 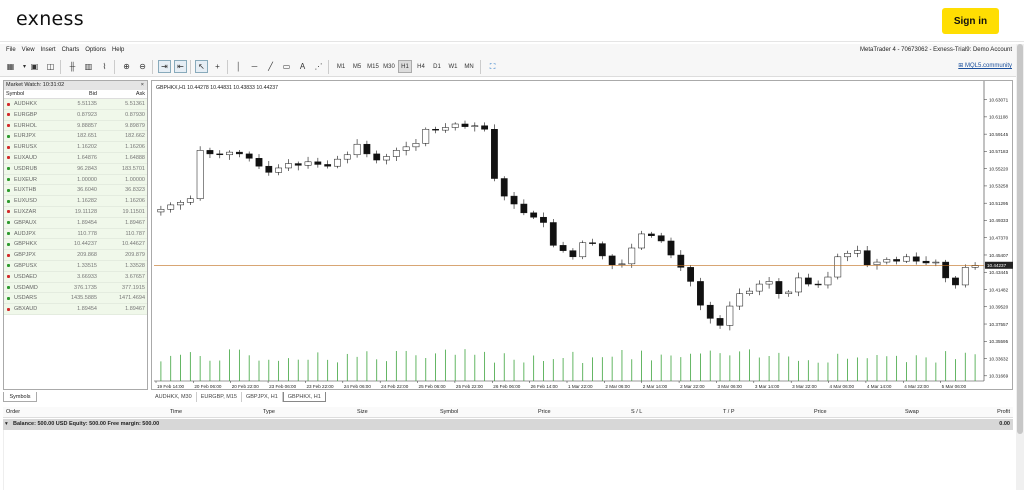 I want to click on tf-m30: M30, so click(x=389, y=66).